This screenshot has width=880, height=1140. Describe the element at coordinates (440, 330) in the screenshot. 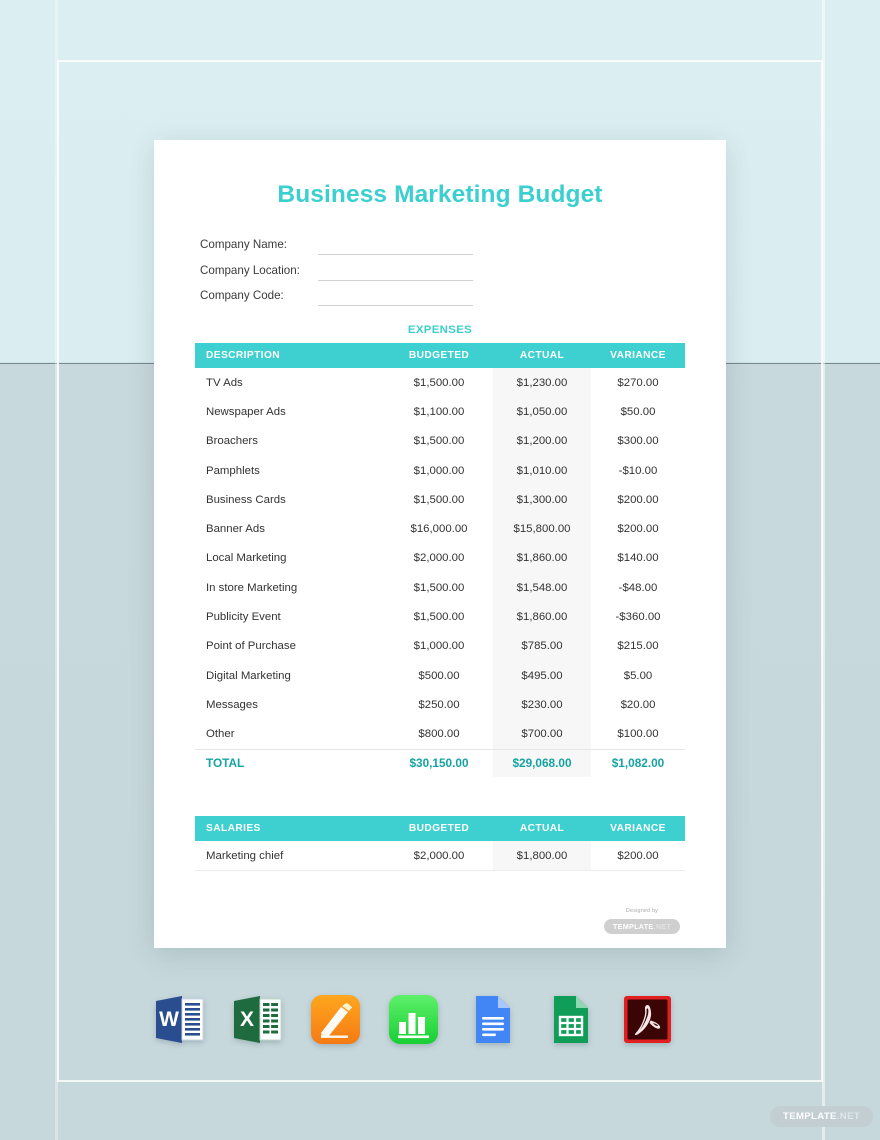

I see `expenses-section-caption: EXPENSES` at that location.